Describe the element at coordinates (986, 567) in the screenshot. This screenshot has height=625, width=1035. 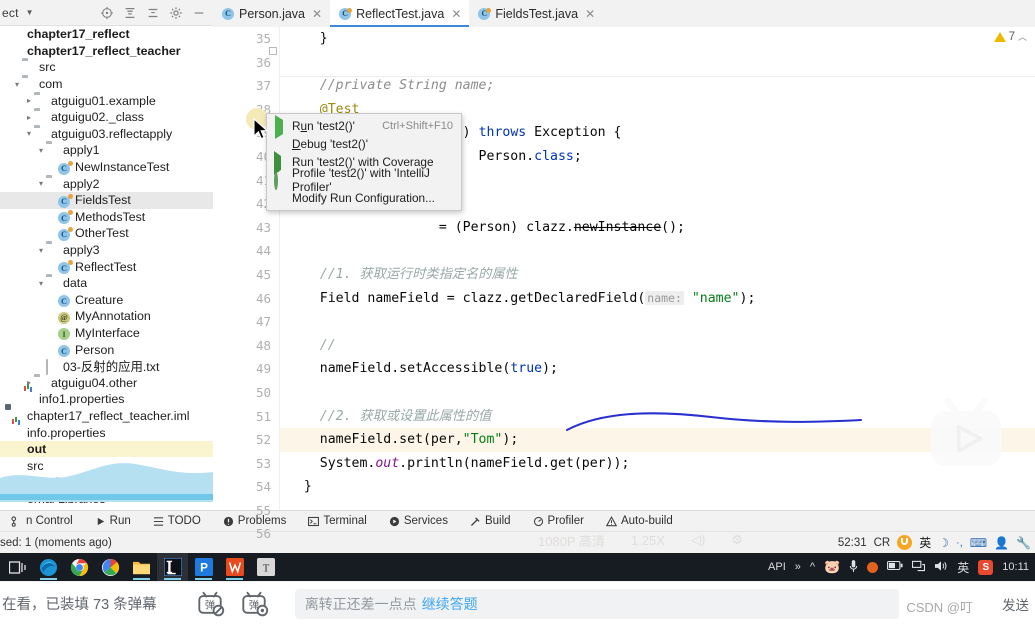
I see `sogou-icon: S` at that location.